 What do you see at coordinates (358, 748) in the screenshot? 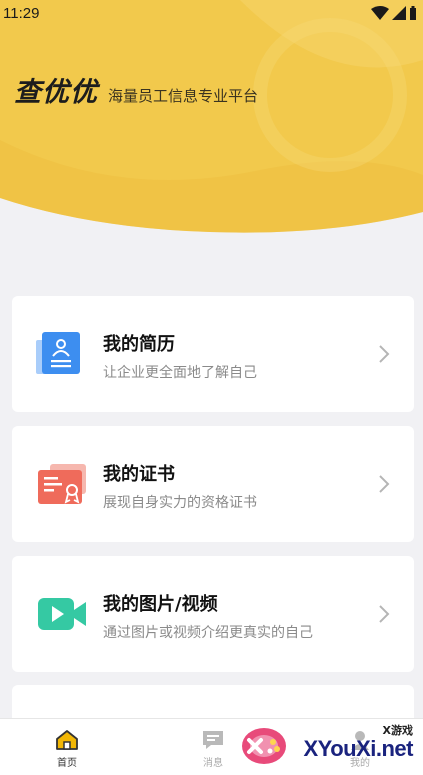
I see `watermark-main-text: XYouXi.net` at bounding box center [358, 748].